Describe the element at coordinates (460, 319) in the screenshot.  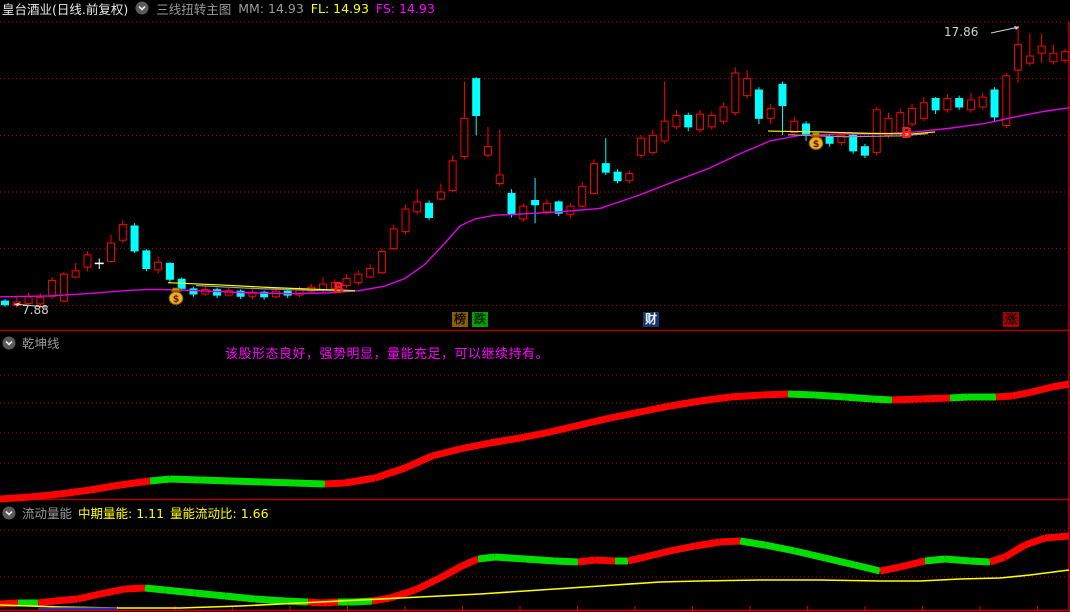
I see `ranking-tag-button: 榜` at that location.